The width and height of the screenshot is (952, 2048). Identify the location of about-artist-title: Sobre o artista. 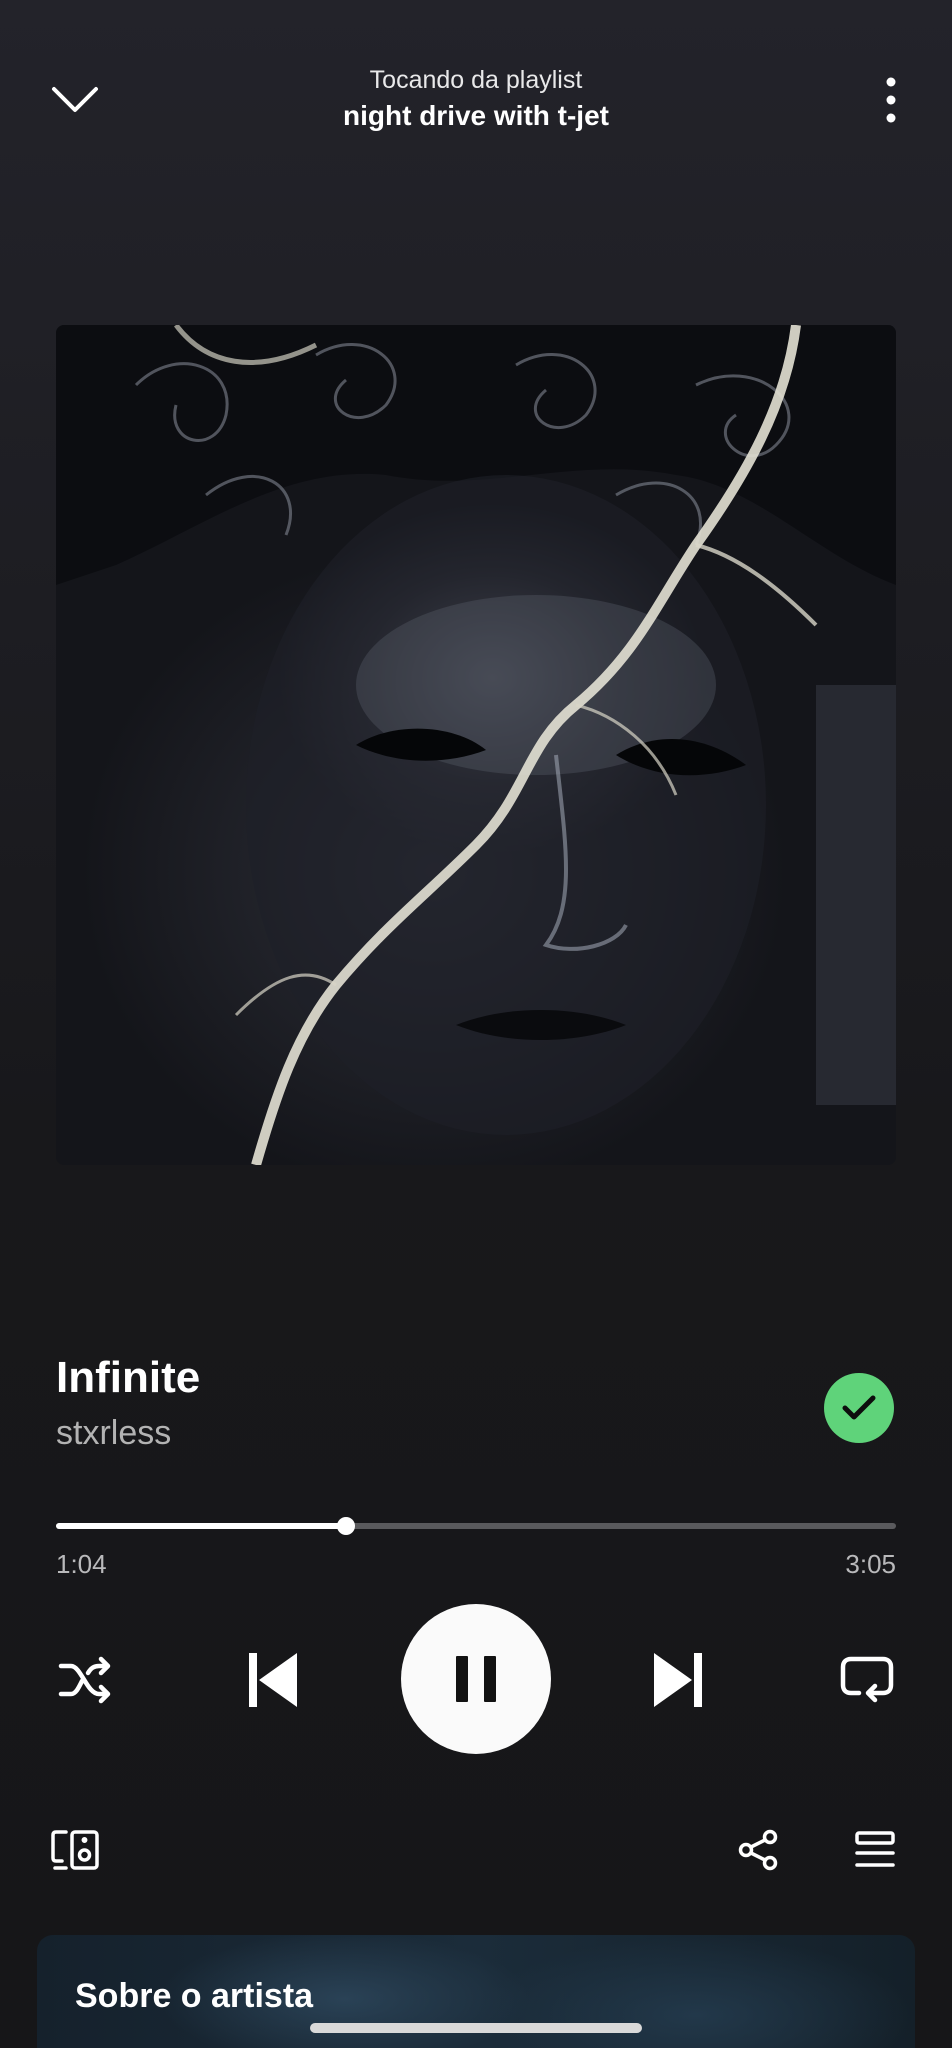
(194, 1996).